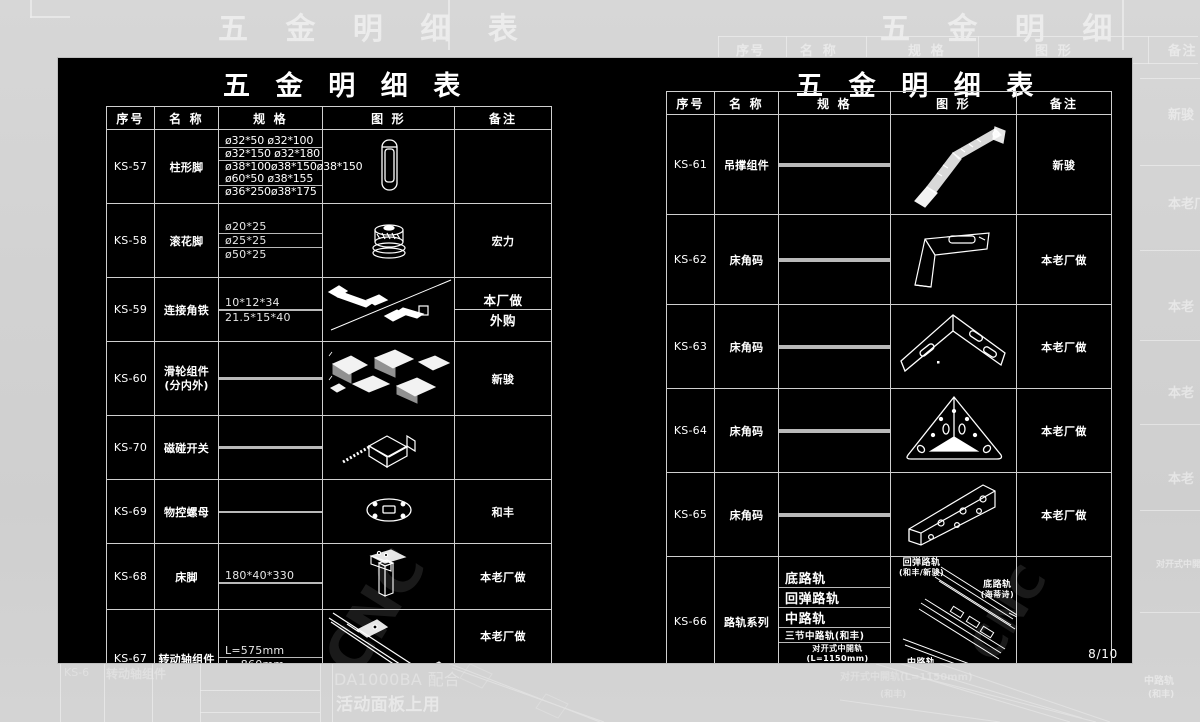 Image resolution: width=1200 pixels, height=722 pixels. What do you see at coordinates (186, 385) in the screenshot?
I see `row-name-line2: (分内外)` at bounding box center [186, 385].